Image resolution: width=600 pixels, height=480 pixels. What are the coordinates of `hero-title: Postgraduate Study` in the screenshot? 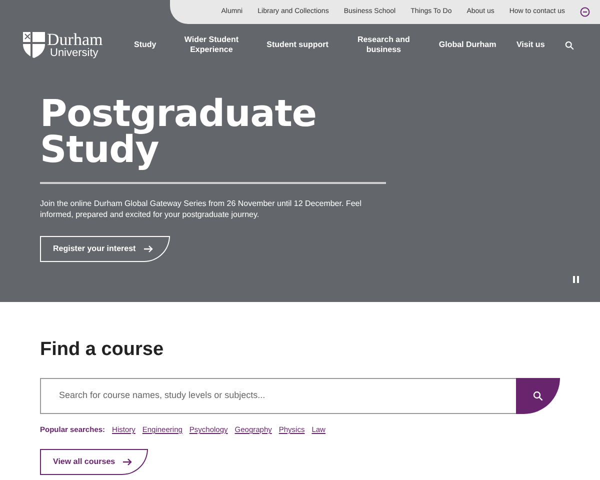 It's located at (179, 132).